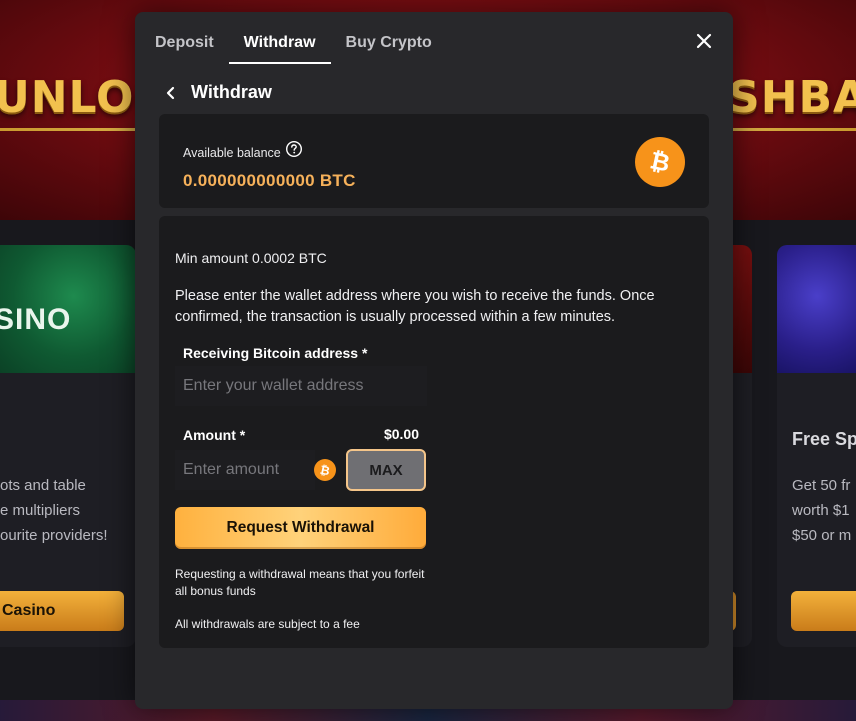  I want to click on tab-withdraw: Withdraw, so click(279, 49).